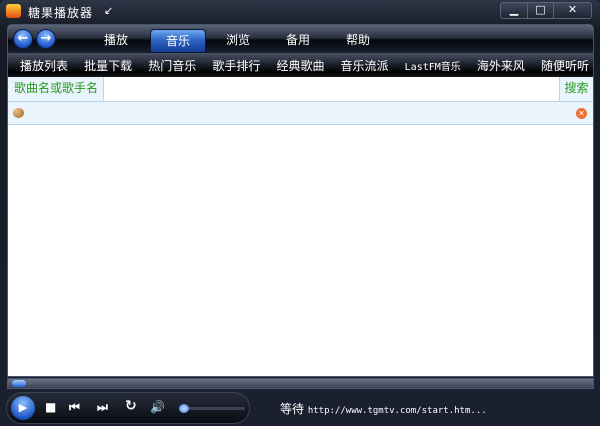 The width and height of the screenshot is (600, 426). I want to click on subnav-item: 随便听听, so click(565, 65).